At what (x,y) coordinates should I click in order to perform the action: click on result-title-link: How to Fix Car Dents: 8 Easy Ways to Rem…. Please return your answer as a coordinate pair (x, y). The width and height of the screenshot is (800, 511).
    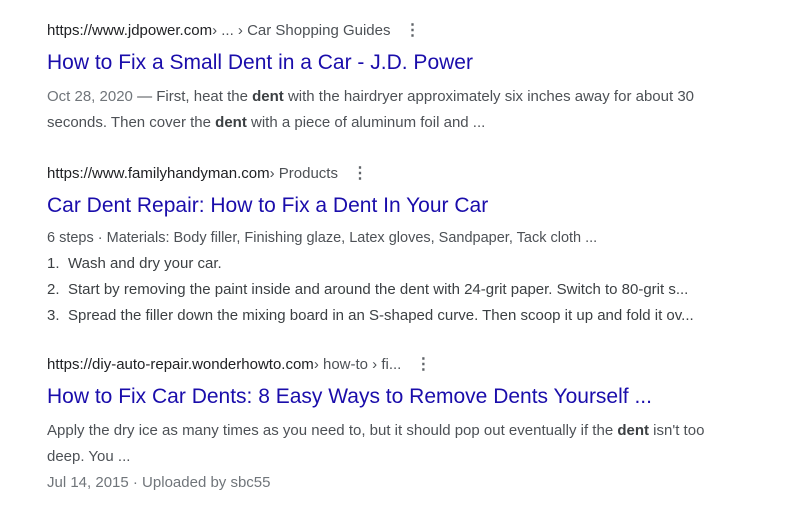
    Looking at the image, I should click on (397, 397).